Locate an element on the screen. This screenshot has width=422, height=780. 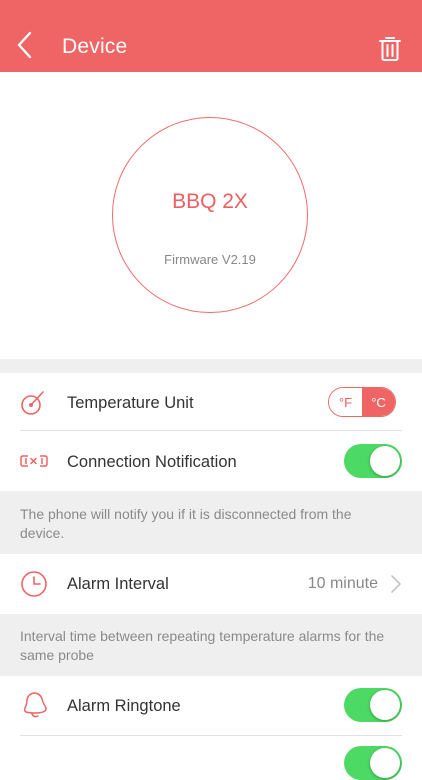
clock-icon is located at coordinates (34, 584).